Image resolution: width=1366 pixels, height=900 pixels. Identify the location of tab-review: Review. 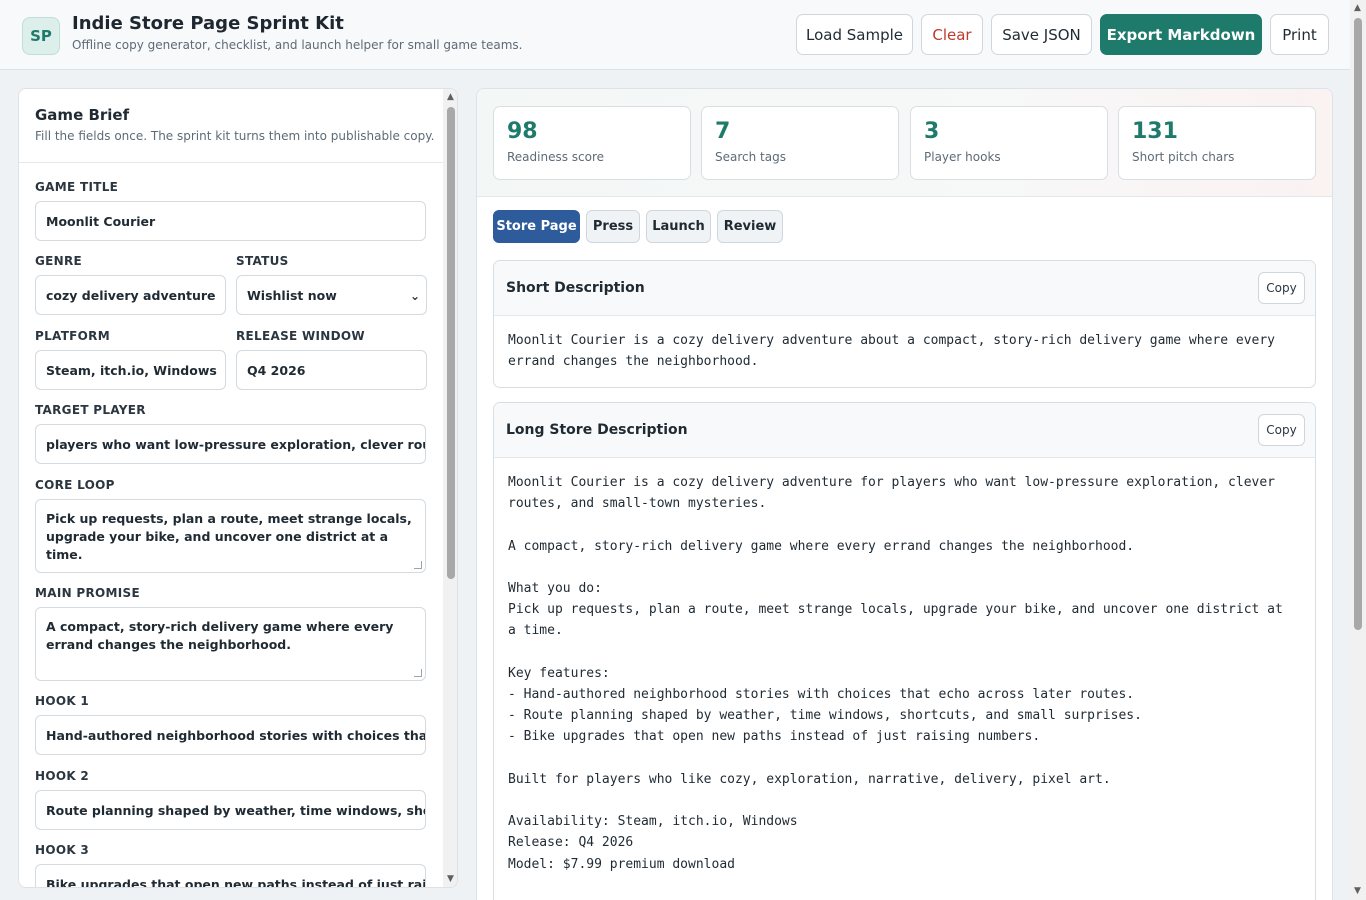
(750, 226).